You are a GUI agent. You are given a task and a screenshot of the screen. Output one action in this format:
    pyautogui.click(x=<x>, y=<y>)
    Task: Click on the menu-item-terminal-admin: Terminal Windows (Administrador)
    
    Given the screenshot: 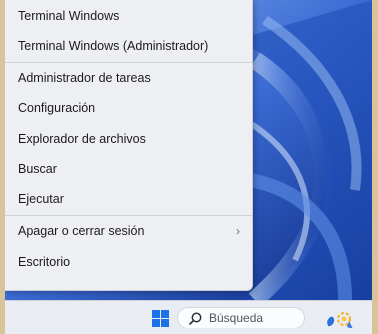 What is the action you would take?
    pyautogui.click(x=128, y=46)
    